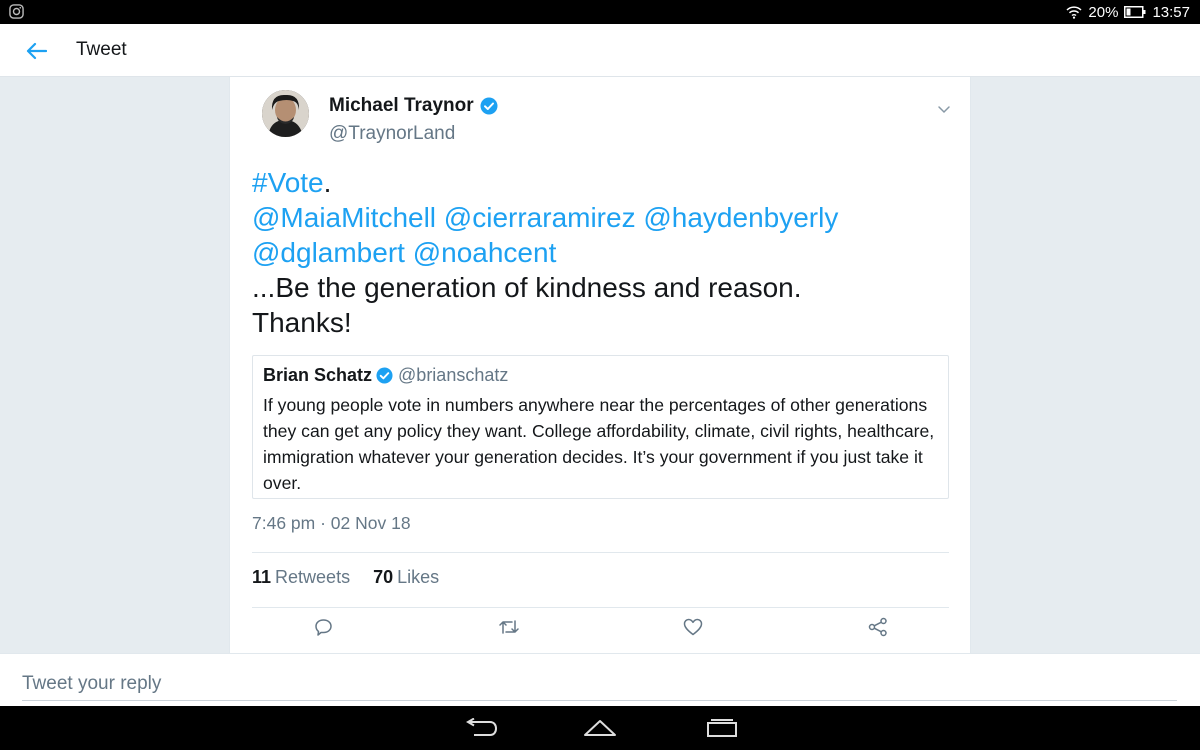 Image resolution: width=1200 pixels, height=750 pixels. I want to click on hashtag-link: #Vote, so click(288, 182).